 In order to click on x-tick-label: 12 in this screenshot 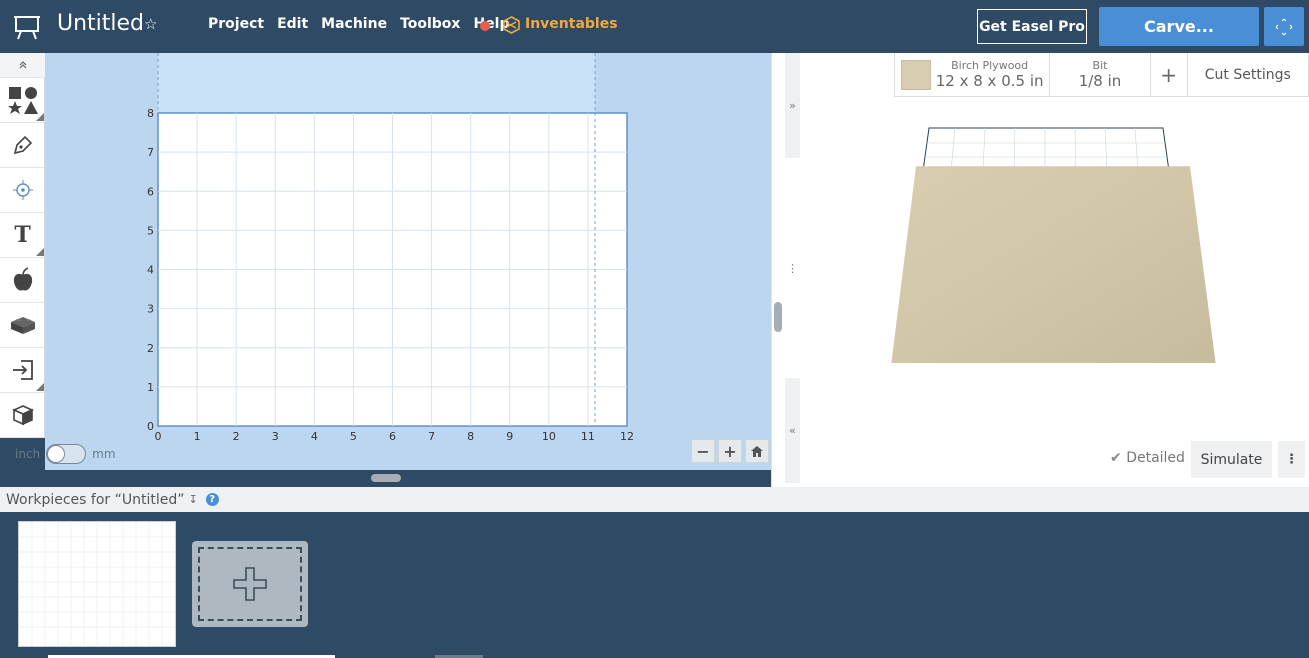, I will do `click(627, 436)`.